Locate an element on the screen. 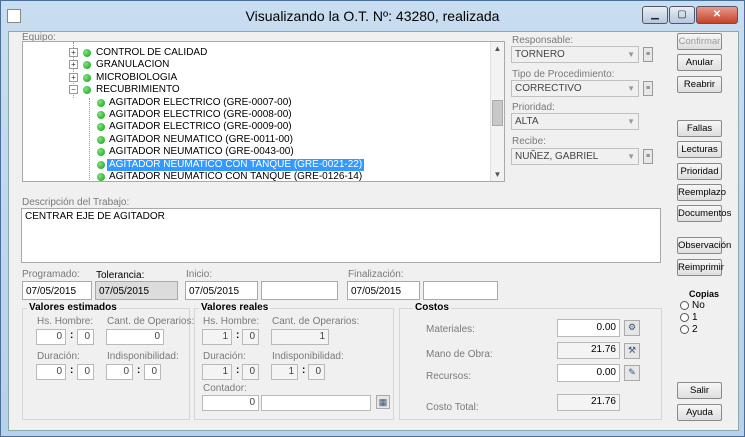 Image resolution: width=745 pixels, height=437 pixels. scroll-up-icon: ▲ is located at coordinates (497, 48).